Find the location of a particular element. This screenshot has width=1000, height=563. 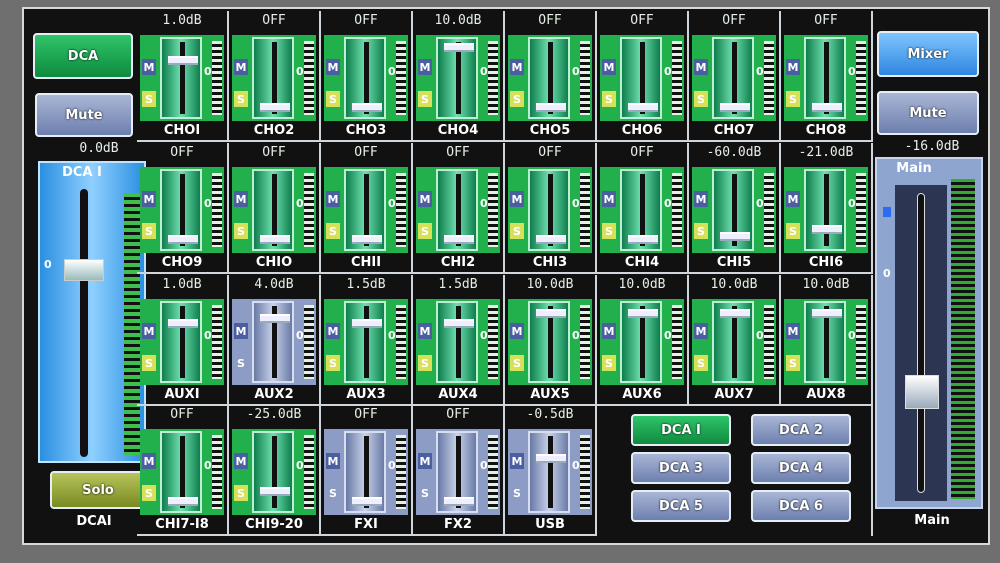

channel-strip: 10.0dB M S 0 AUX5 is located at coordinates (551, 340).